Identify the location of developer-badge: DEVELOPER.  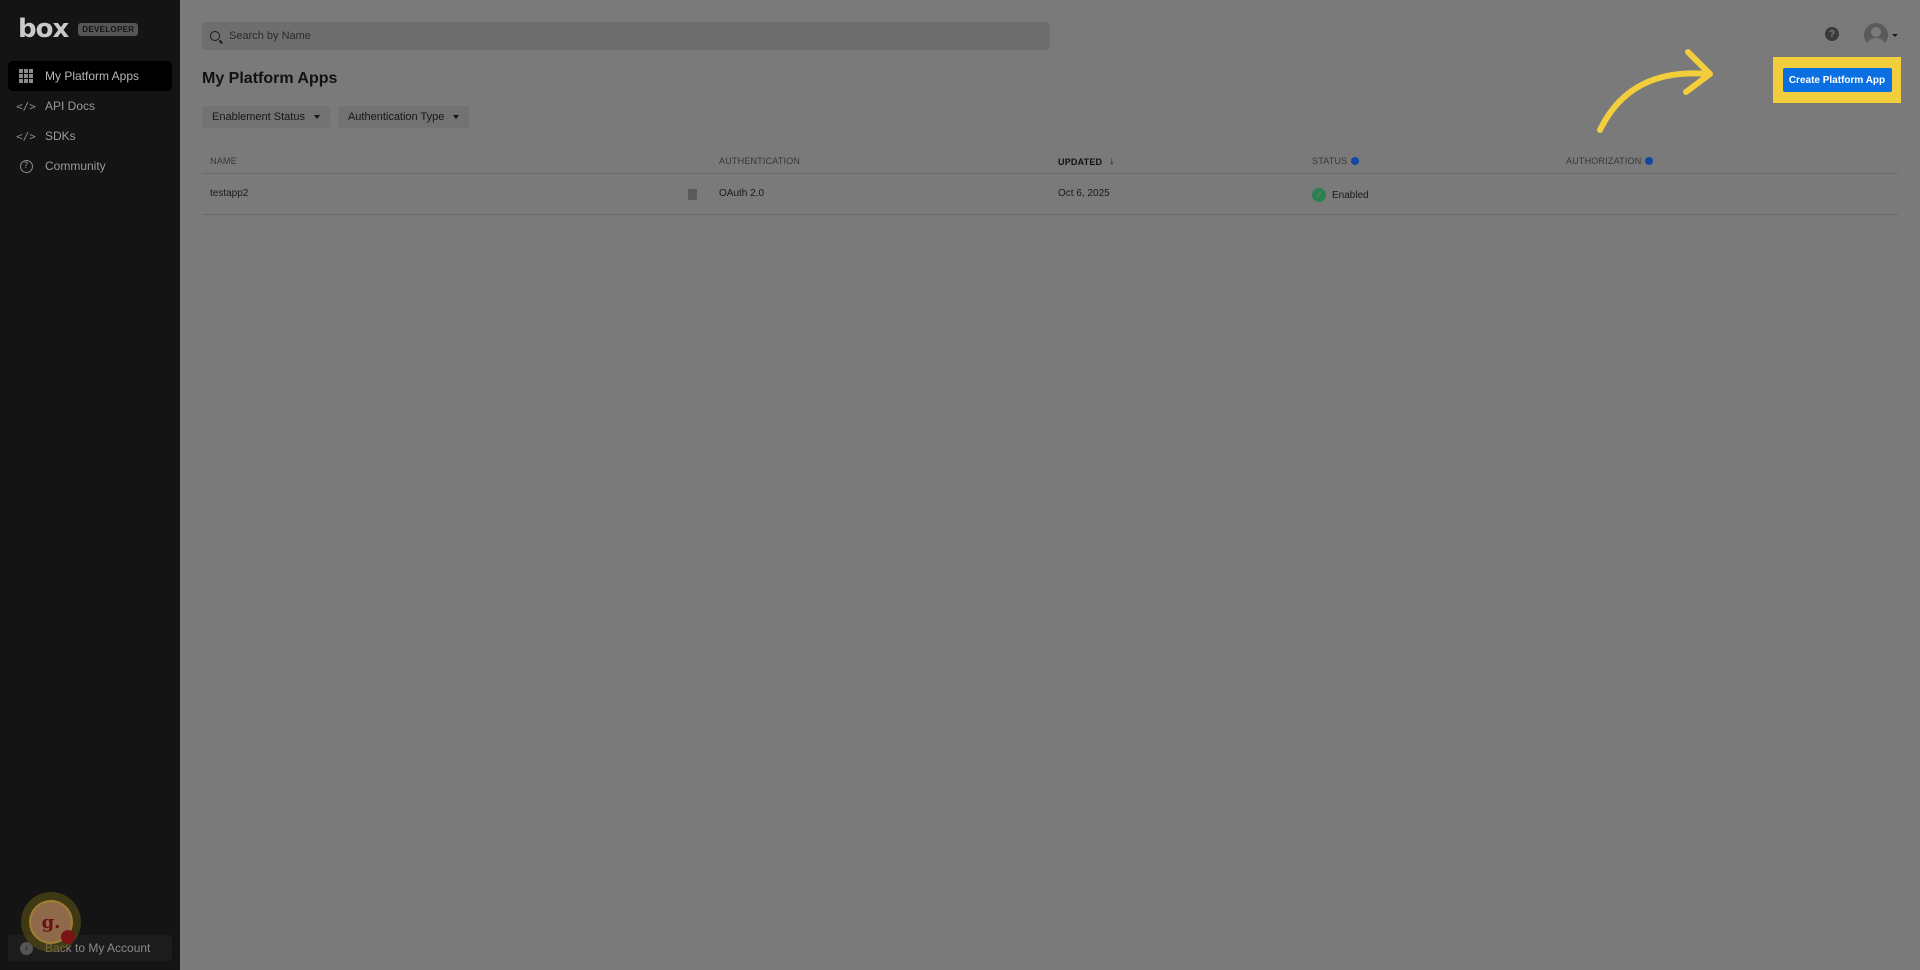
(108, 29).